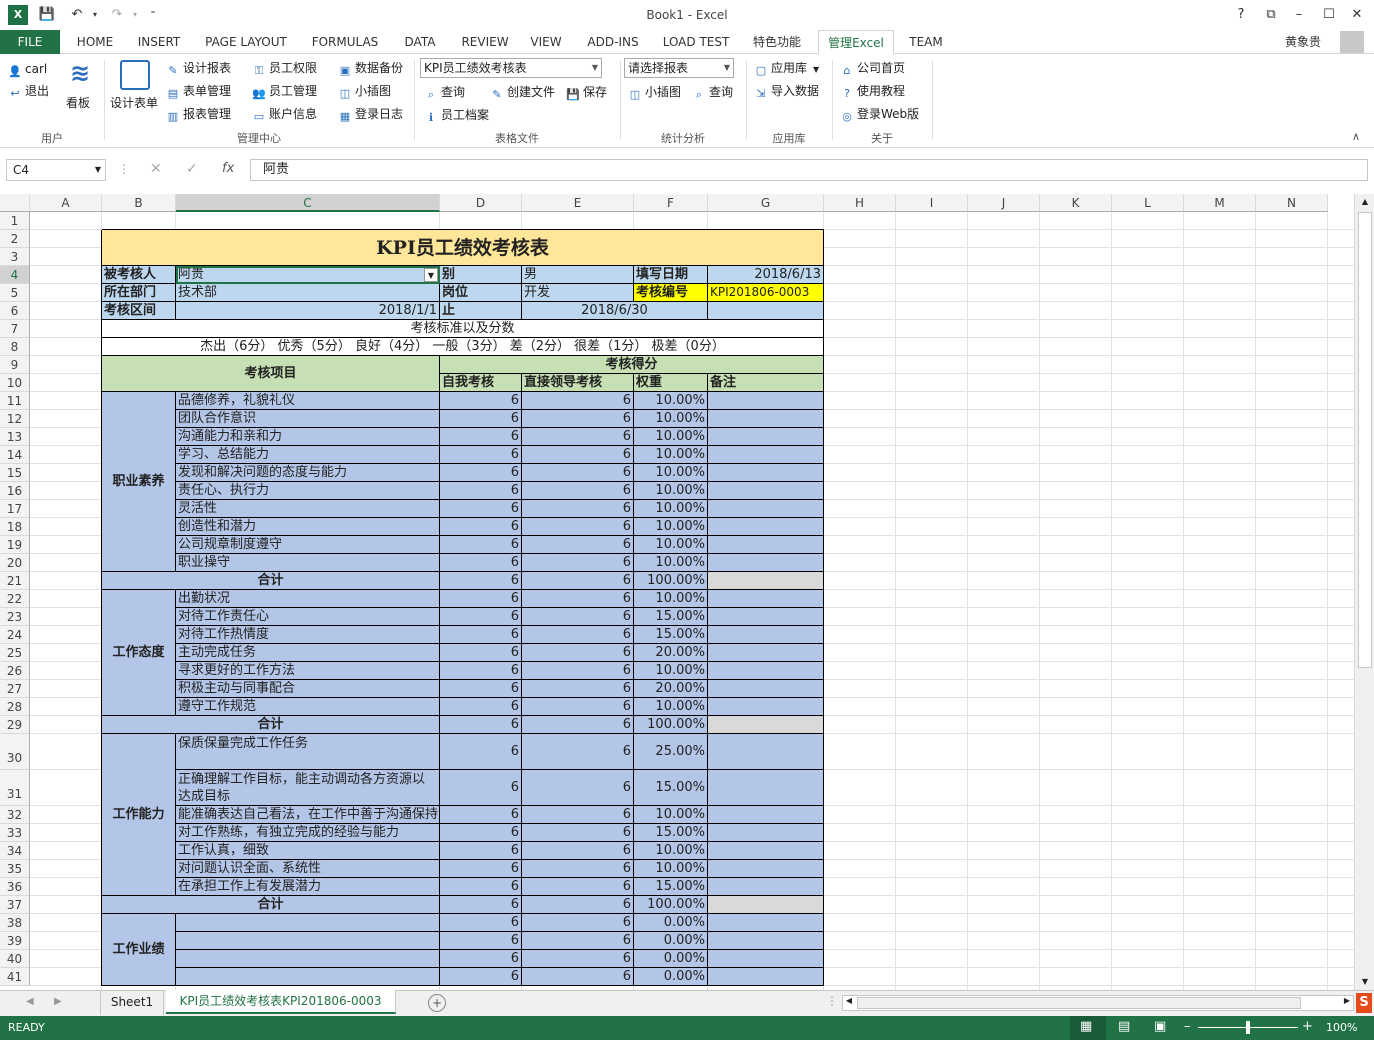 The height and width of the screenshot is (1040, 1374). I want to click on dept-cell: 技术部, so click(308, 293).